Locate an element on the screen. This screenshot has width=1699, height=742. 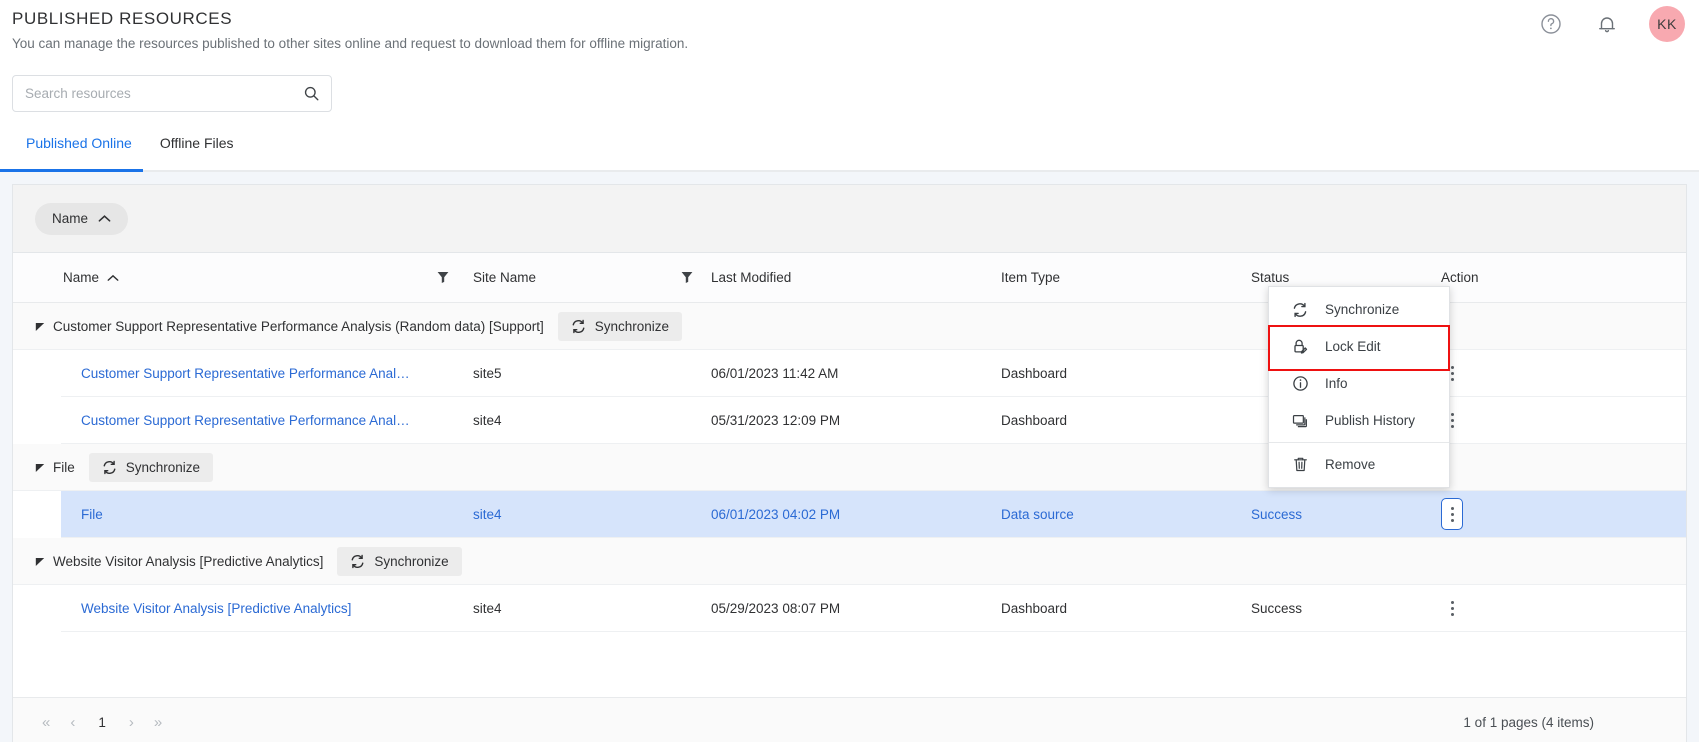
groupby-chip-name: Name is located at coordinates (82, 218).